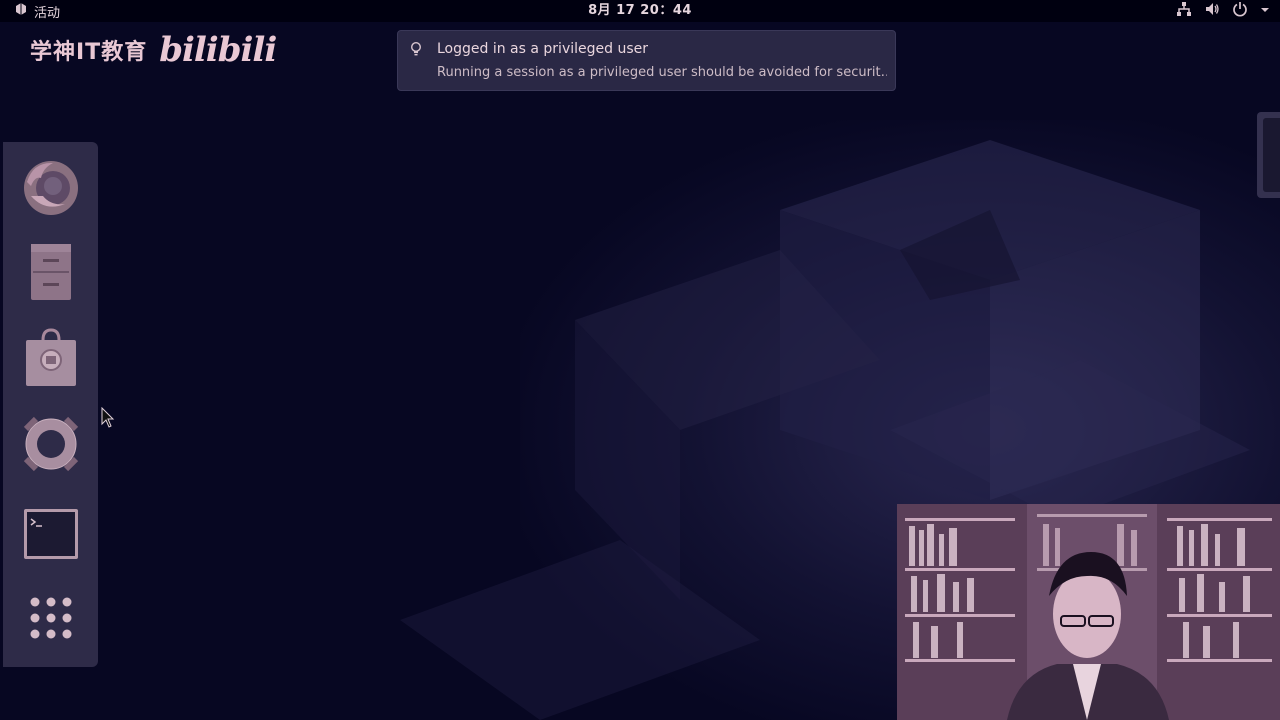  I want to click on system-tray, so click(1223, 11).